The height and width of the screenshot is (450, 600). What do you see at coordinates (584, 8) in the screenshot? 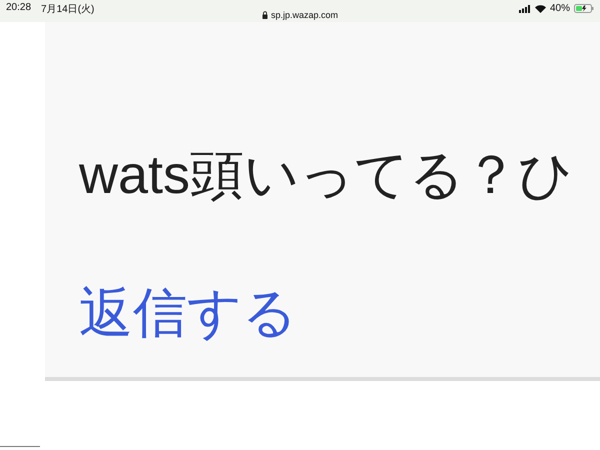
I see `battery-icon` at bounding box center [584, 8].